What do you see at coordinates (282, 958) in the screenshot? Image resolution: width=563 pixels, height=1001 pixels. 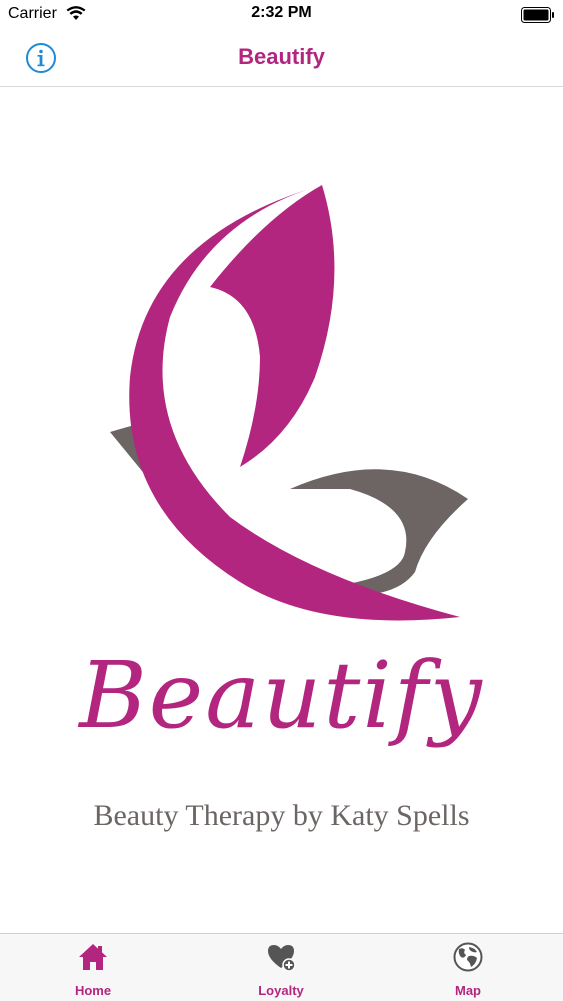 I see `heart-plus-icon` at bounding box center [282, 958].